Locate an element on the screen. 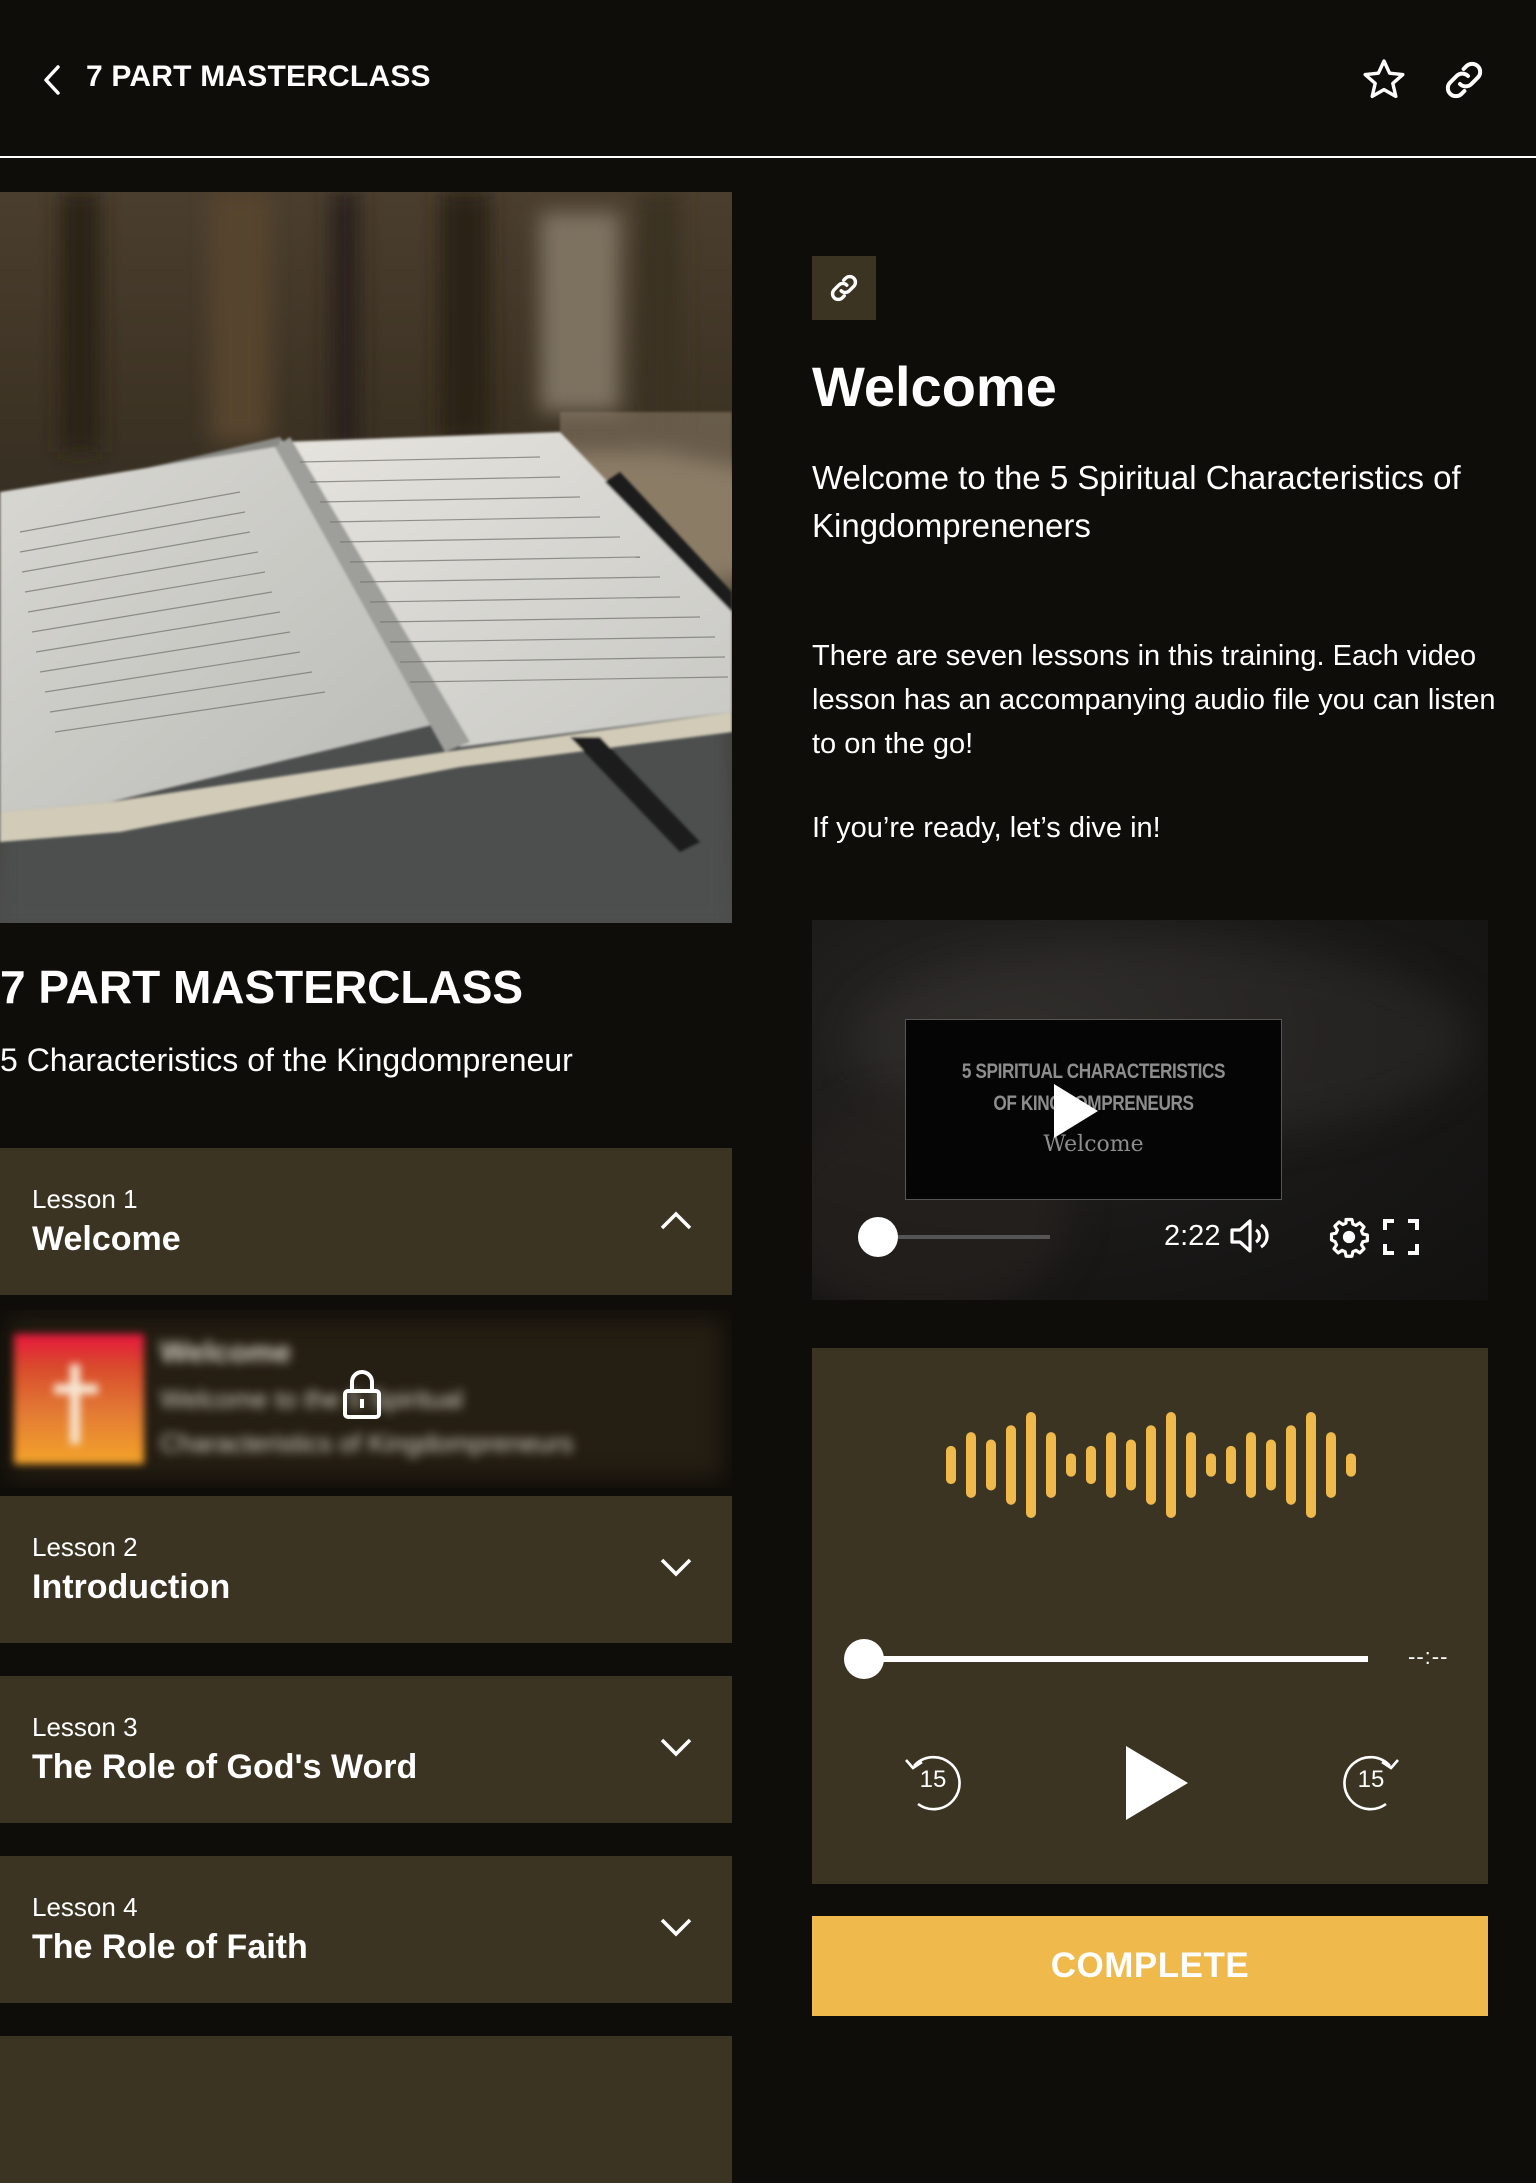 This screenshot has height=2183, width=1536. back-title: 7 PART MASTERCLASS is located at coordinates (258, 77).